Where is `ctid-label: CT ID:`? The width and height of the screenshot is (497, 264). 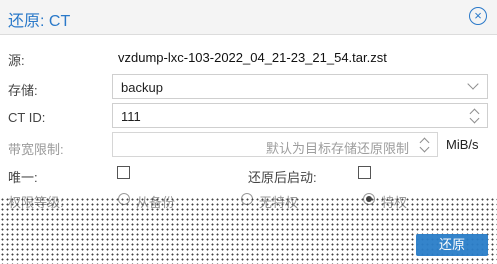 ctid-label: CT ID: is located at coordinates (27, 117).